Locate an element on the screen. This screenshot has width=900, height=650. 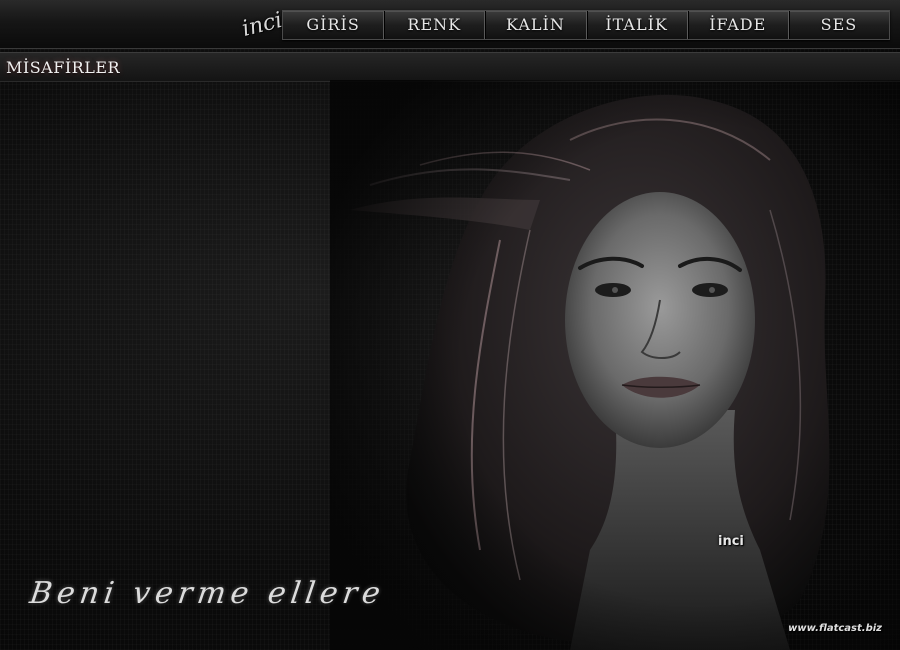
nav-ifade-button: İFADE is located at coordinates (737, 25).